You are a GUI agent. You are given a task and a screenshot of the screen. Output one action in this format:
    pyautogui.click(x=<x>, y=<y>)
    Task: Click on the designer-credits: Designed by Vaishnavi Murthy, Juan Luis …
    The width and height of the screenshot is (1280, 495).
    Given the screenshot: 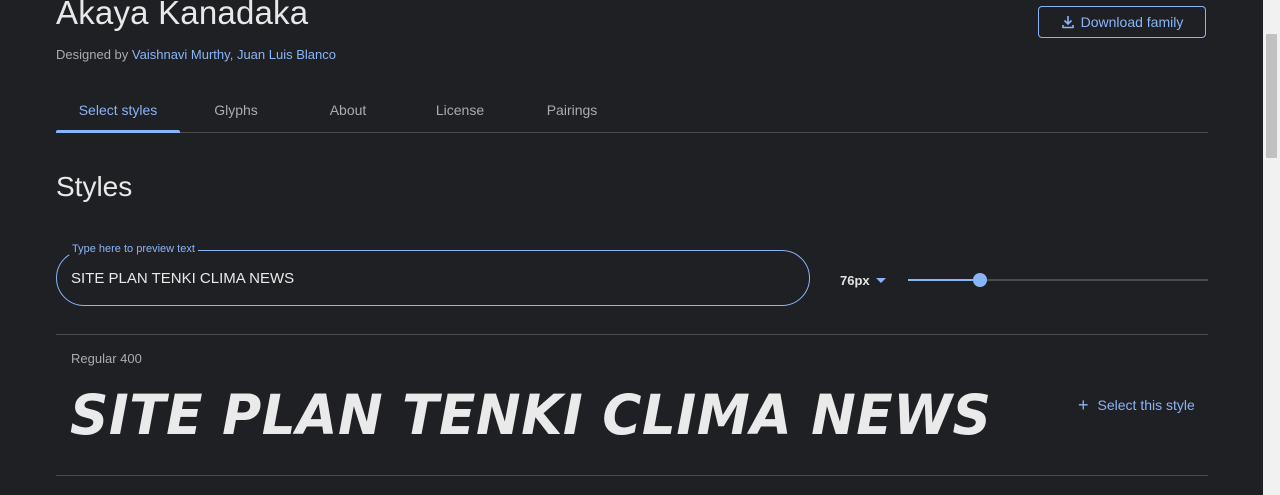 What is the action you would take?
    pyautogui.click(x=196, y=54)
    